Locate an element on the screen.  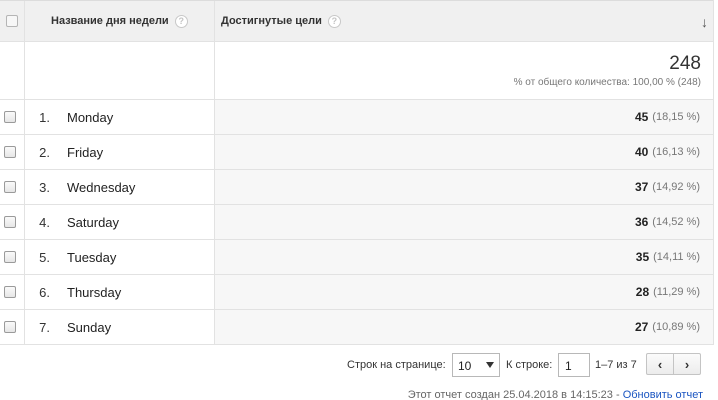
goto-row-input: 1 is located at coordinates (574, 365).